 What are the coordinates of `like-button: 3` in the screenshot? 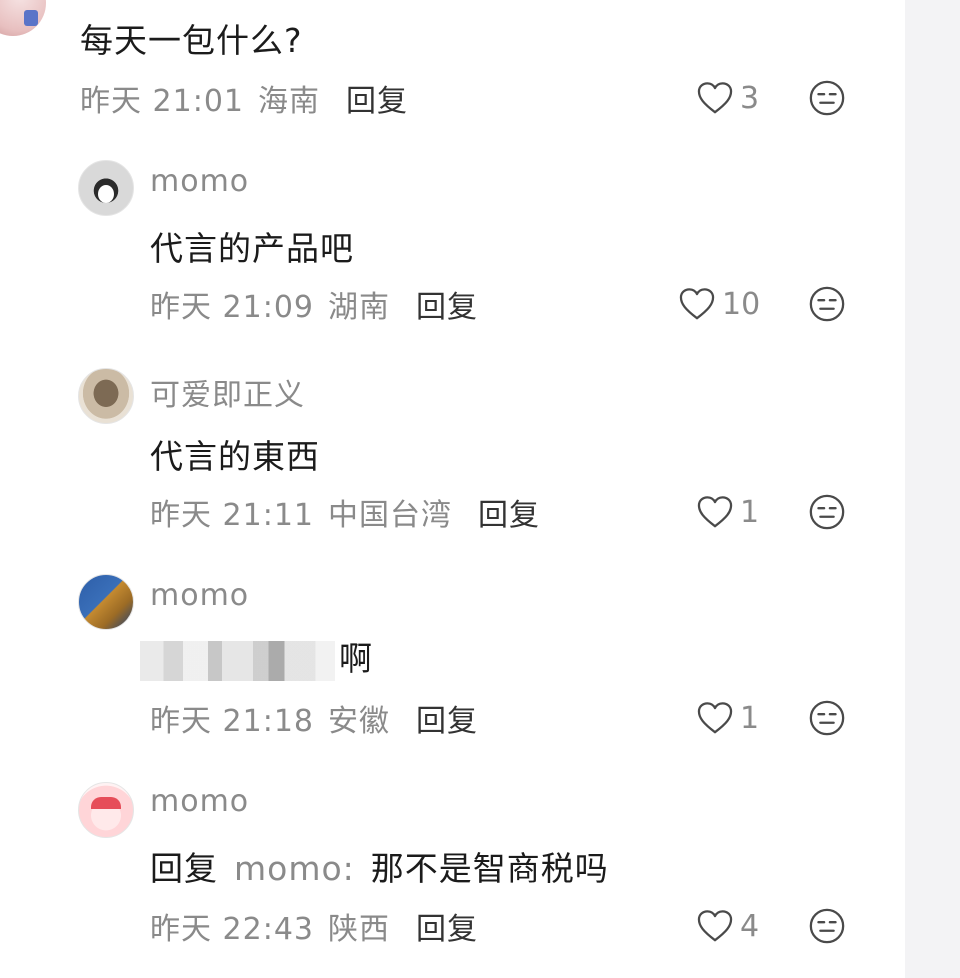 It's located at (727, 98).